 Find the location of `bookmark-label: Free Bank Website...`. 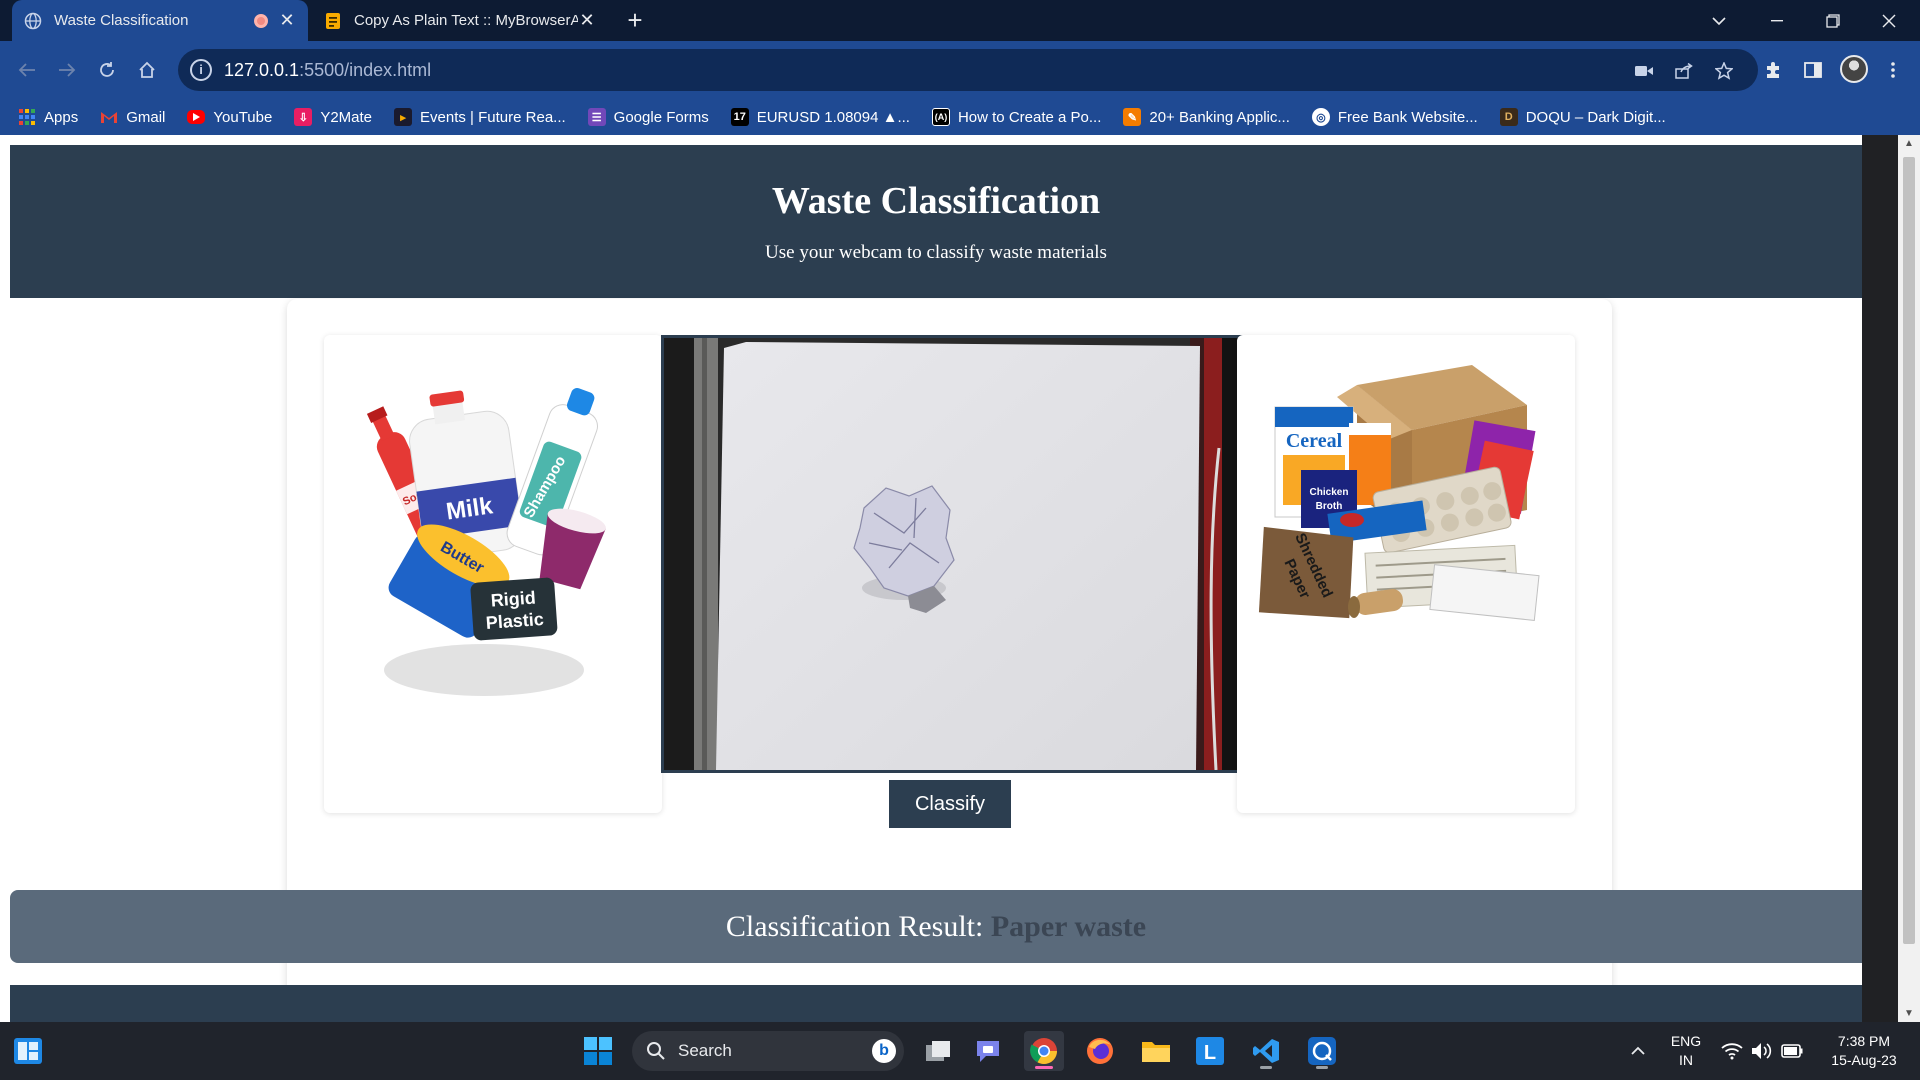

bookmark-label: Free Bank Website... is located at coordinates (1407, 117).